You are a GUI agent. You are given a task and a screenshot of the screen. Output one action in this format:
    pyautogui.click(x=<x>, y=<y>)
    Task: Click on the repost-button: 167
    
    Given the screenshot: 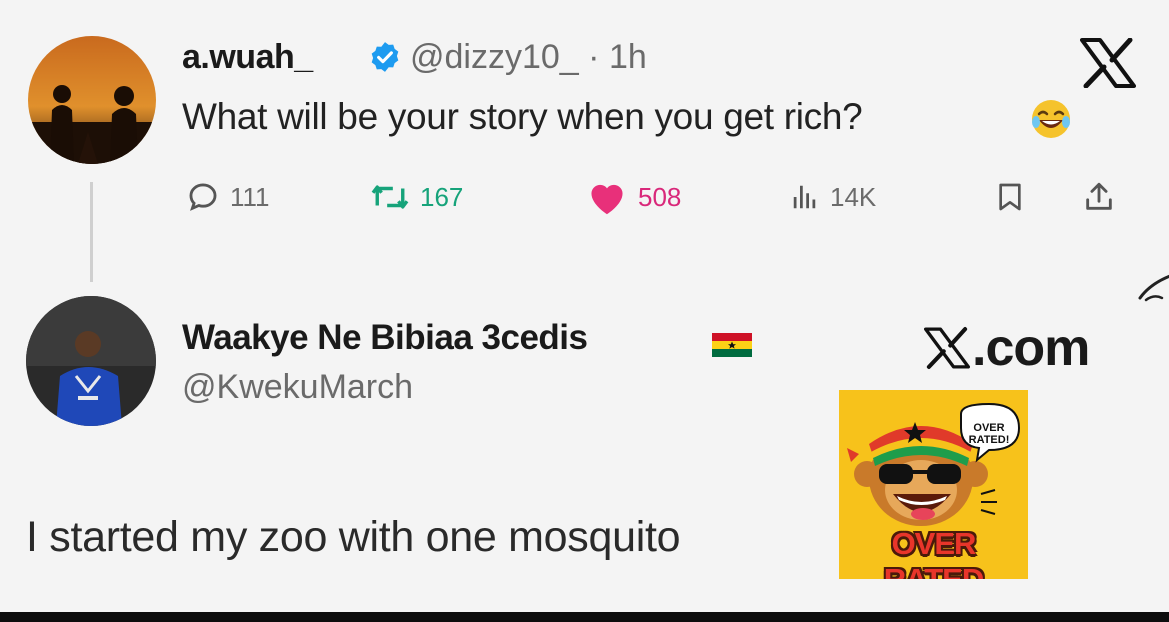 What is the action you would take?
    pyautogui.click(x=416, y=197)
    